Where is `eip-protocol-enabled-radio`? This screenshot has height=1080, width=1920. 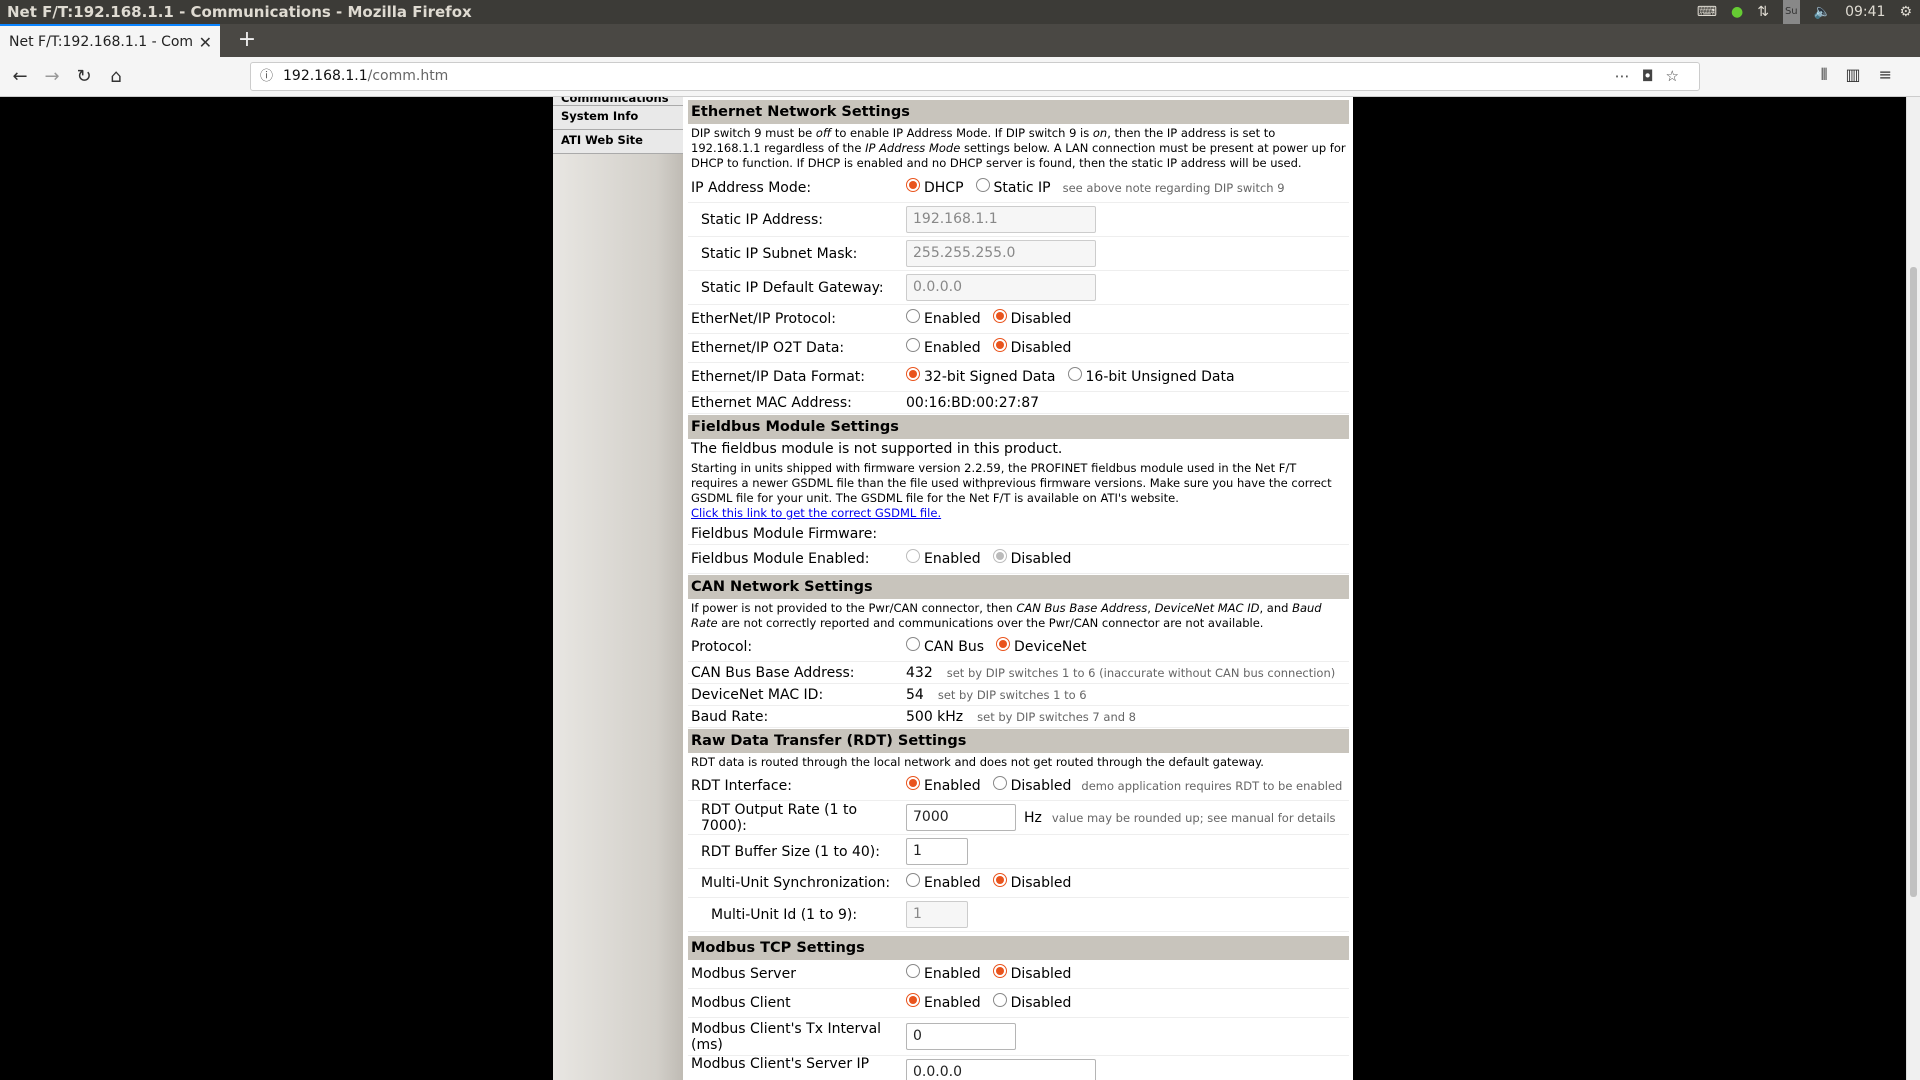 eip-protocol-enabled-radio is located at coordinates (913, 316).